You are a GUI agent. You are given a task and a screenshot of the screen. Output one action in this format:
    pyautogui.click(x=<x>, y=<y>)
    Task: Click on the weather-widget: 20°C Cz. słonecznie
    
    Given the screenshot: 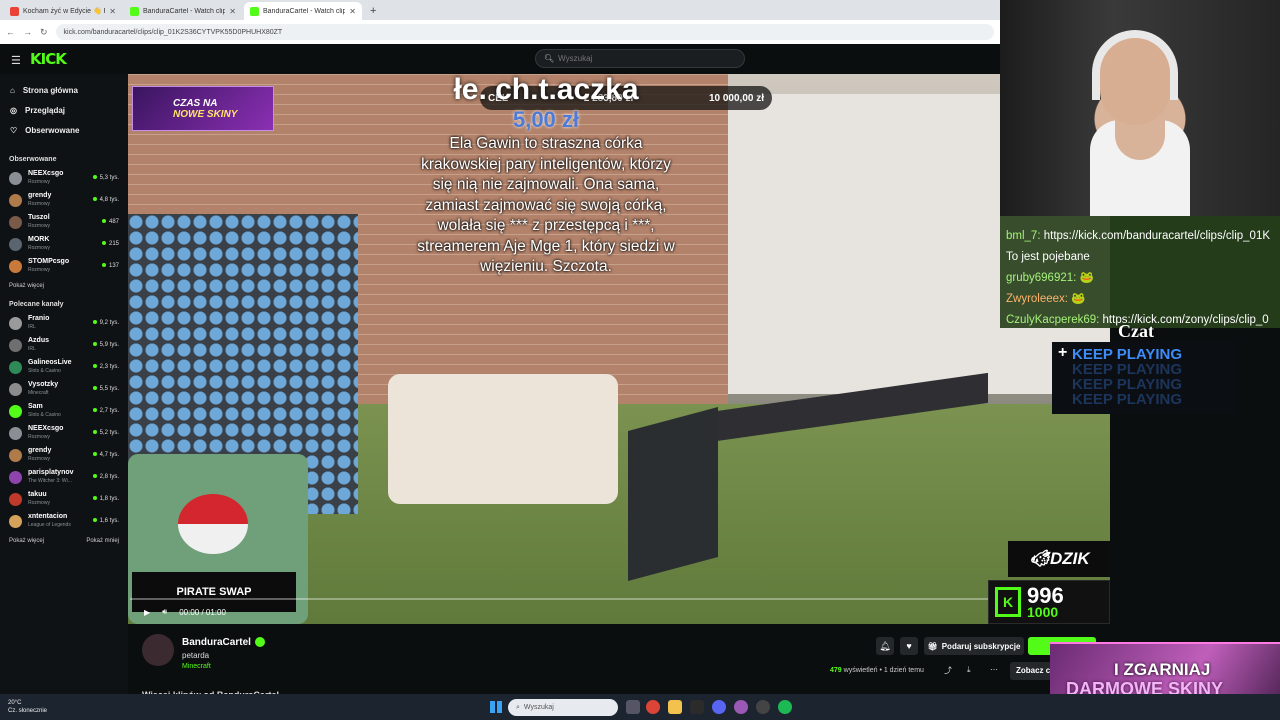 What is the action you would take?
    pyautogui.click(x=27, y=707)
    